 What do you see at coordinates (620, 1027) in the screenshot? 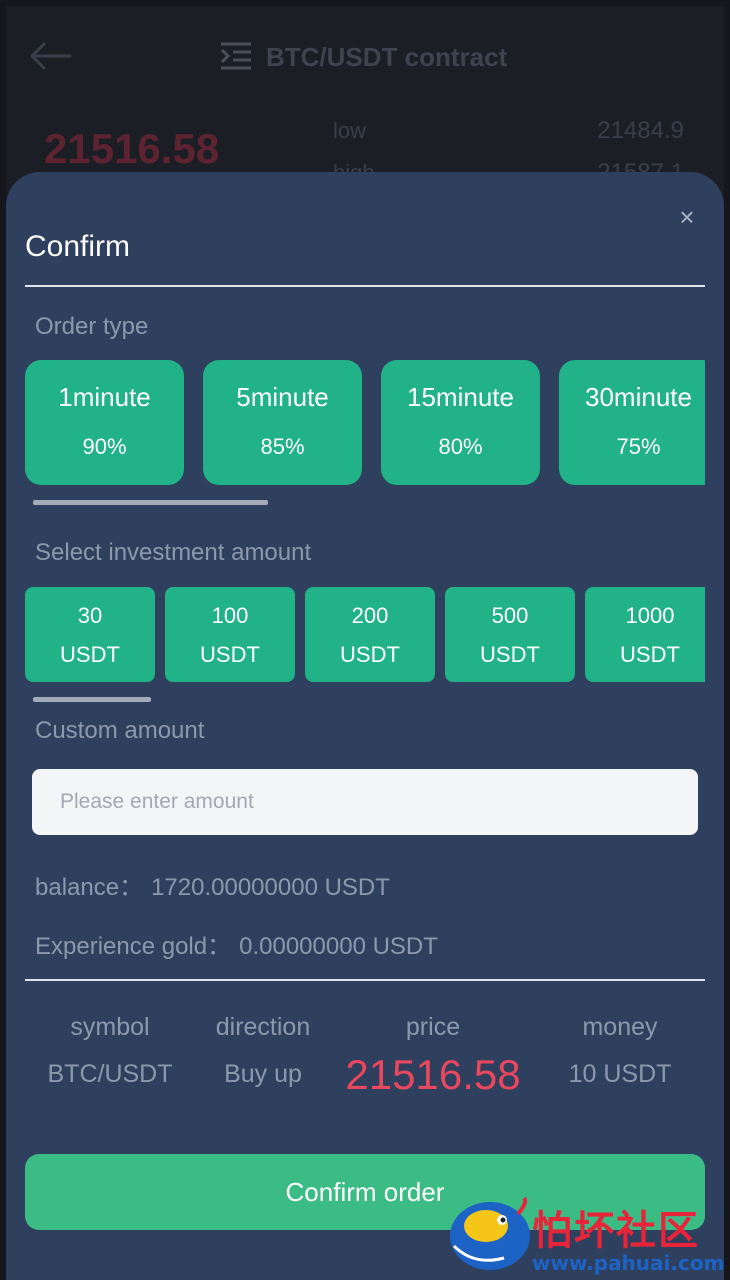
I see `summary-header-money: money` at bounding box center [620, 1027].